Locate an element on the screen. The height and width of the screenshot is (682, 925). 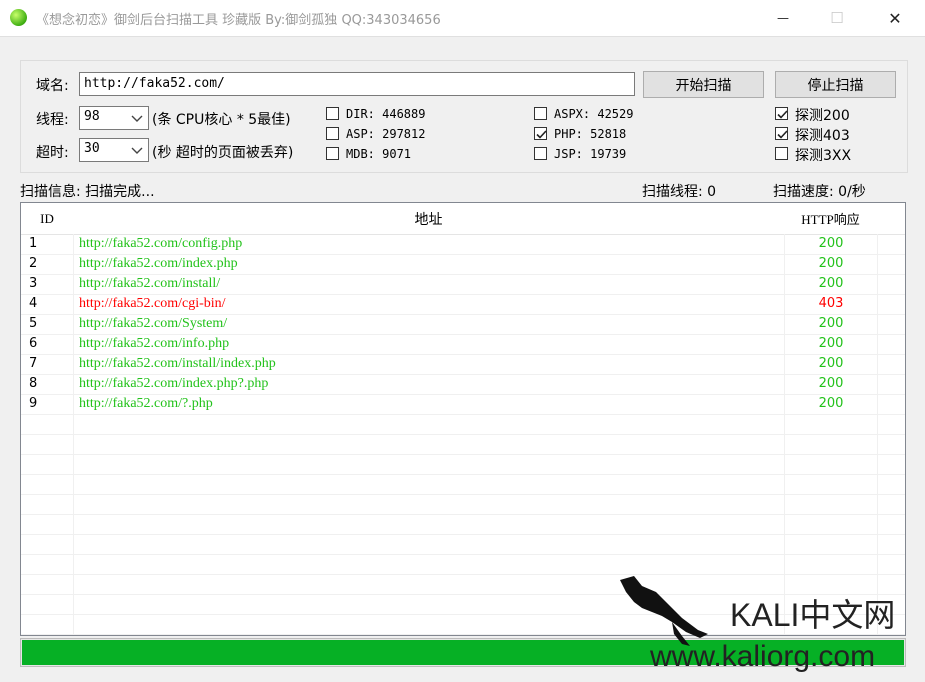
dict-checkbox: JSP: 19739 is located at coordinates (619, 154).